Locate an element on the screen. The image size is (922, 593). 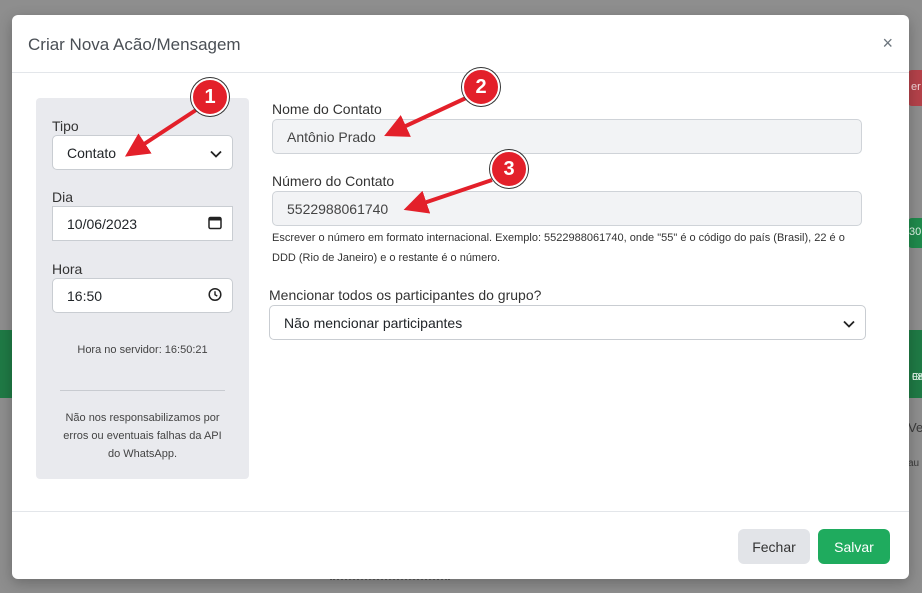
tipo-select-value: Contato is located at coordinates (92, 152).